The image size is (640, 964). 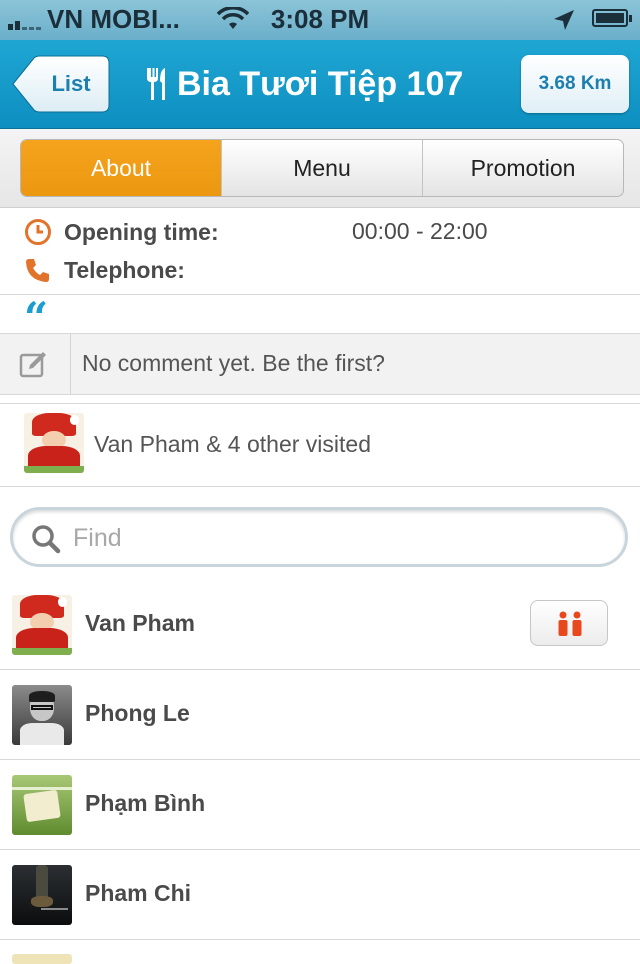 I want to click on visited-text: Van Pham & 4 other visited, so click(x=232, y=444).